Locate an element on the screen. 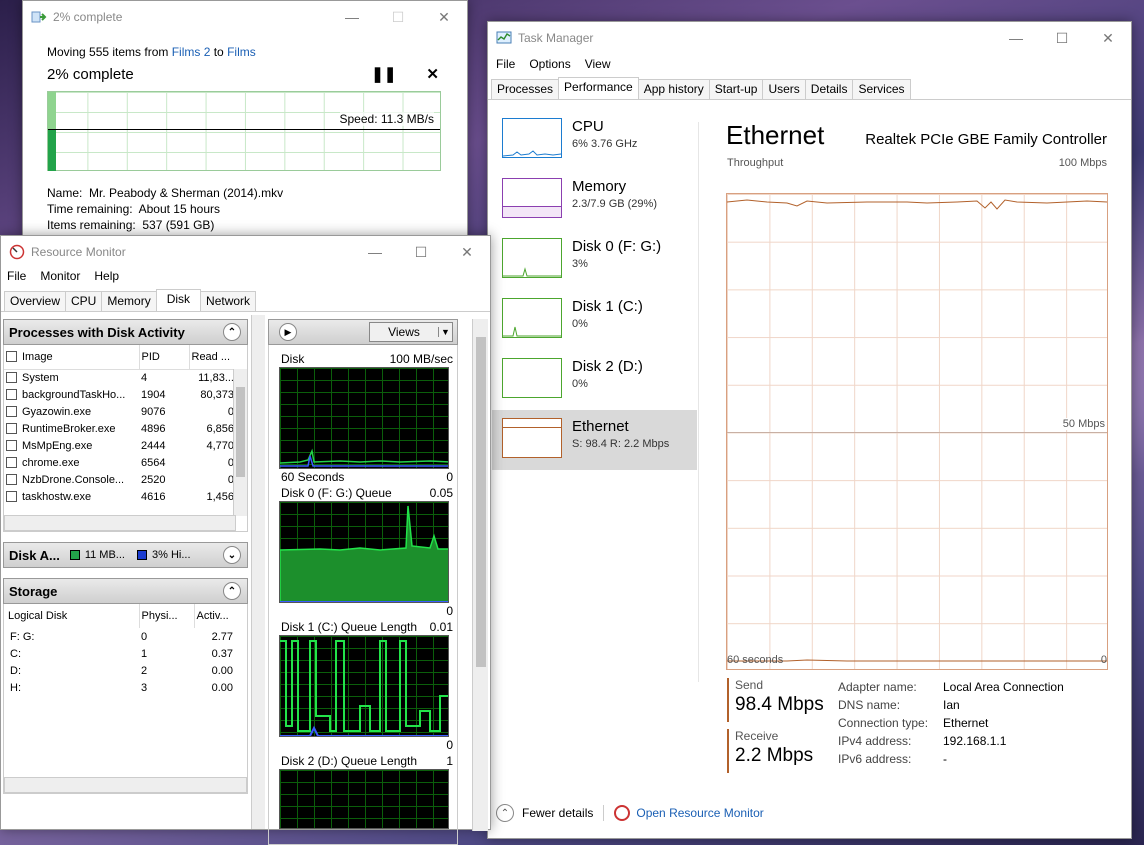 The height and width of the screenshot is (845, 1144). memory-mini-graph is located at coordinates (532, 198).